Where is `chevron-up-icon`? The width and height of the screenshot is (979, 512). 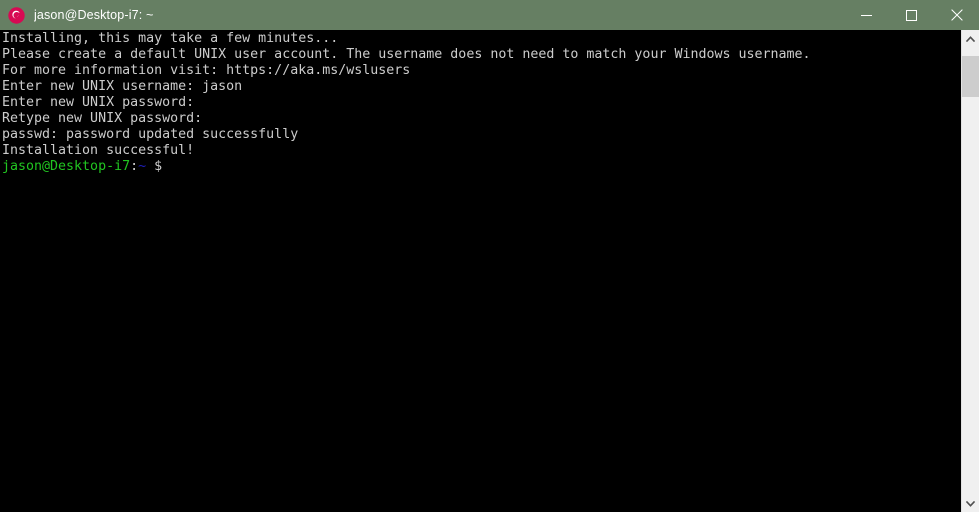 chevron-up-icon is located at coordinates (970, 38).